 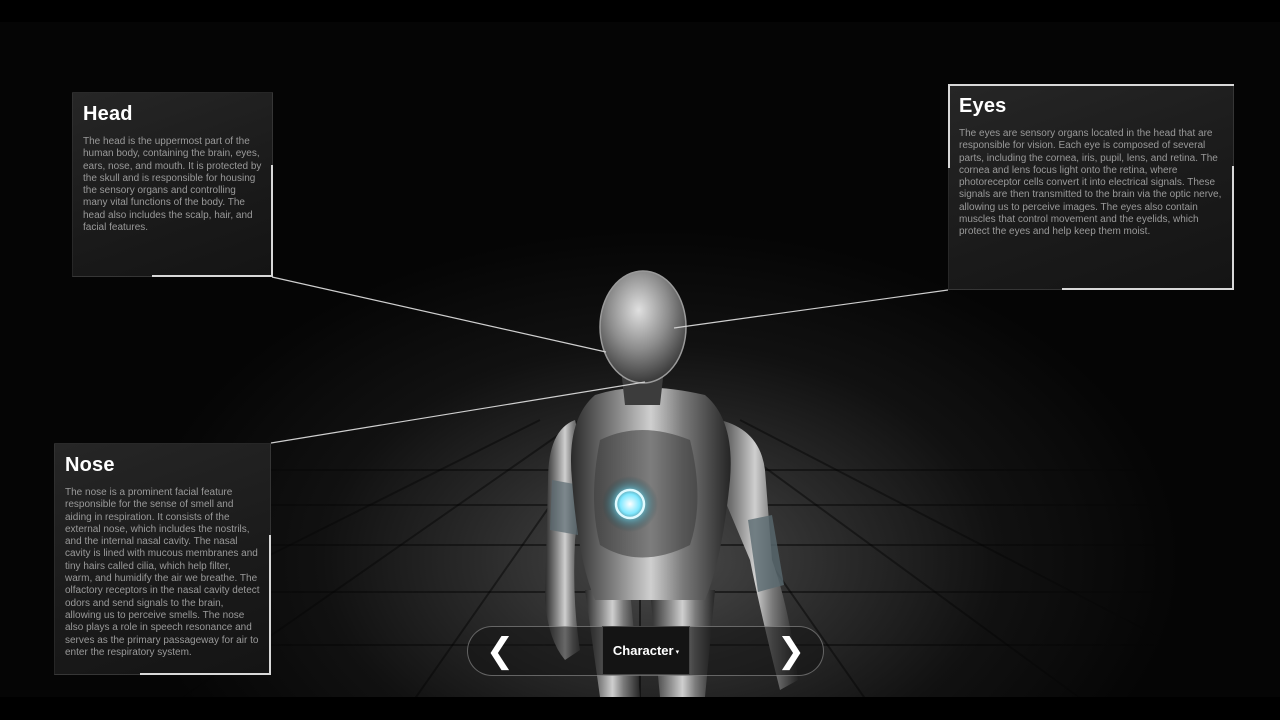 What do you see at coordinates (983, 106) in the screenshot?
I see `eyes-panel-title: Eyes` at bounding box center [983, 106].